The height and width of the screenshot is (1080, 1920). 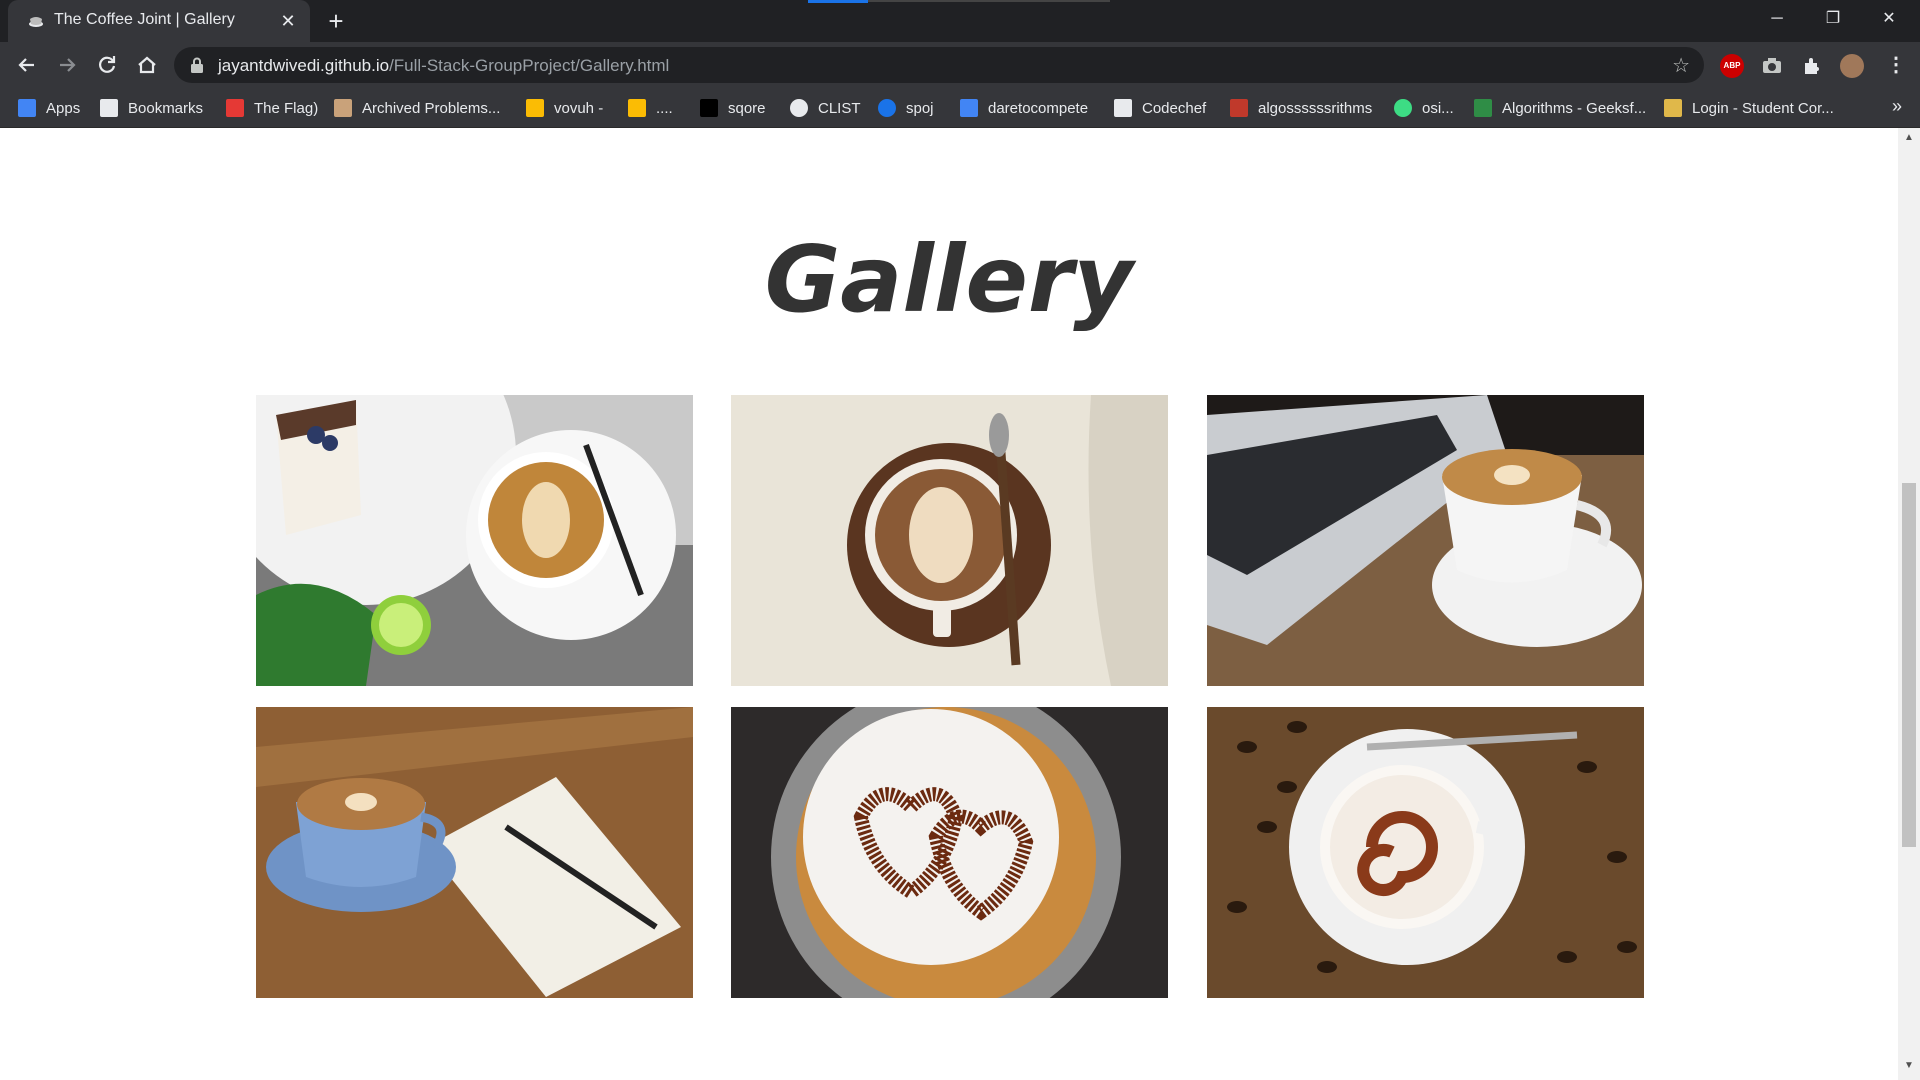 I want to click on more-bookmarks-chevron-icon: », so click(x=1897, y=106).